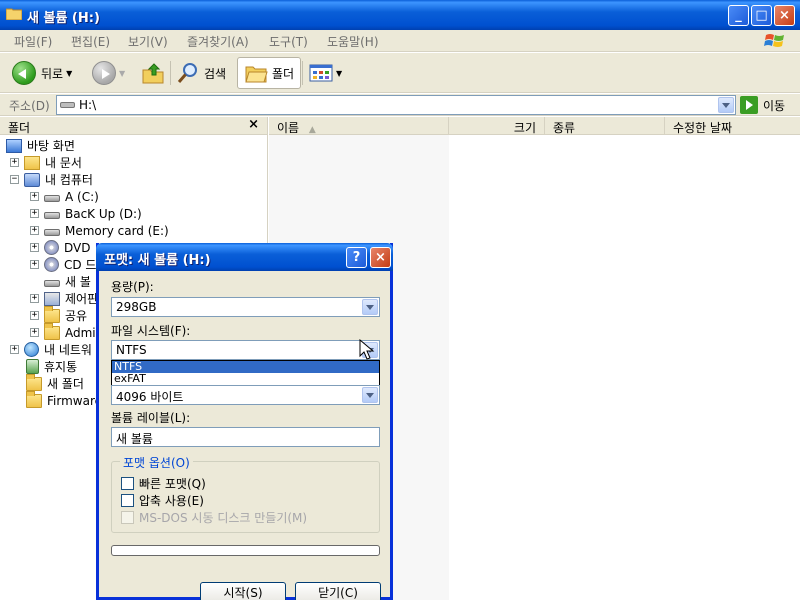 The width and height of the screenshot is (800, 600). I want to click on close-icon: ×, so click(253, 124).